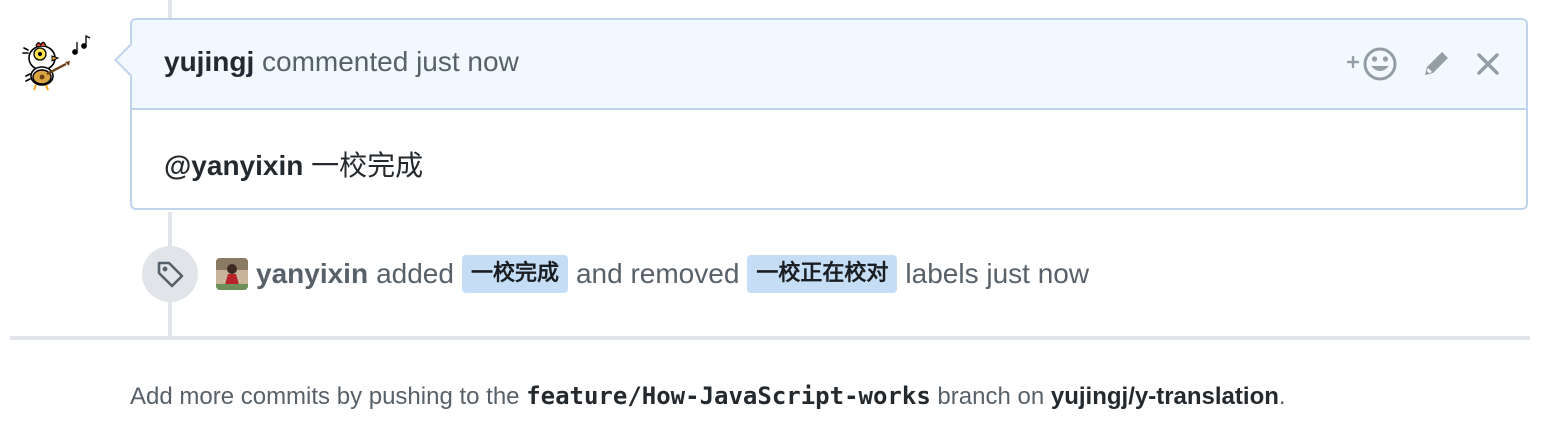 The image size is (1554, 432). I want to click on timeline-divider, so click(770, 338).